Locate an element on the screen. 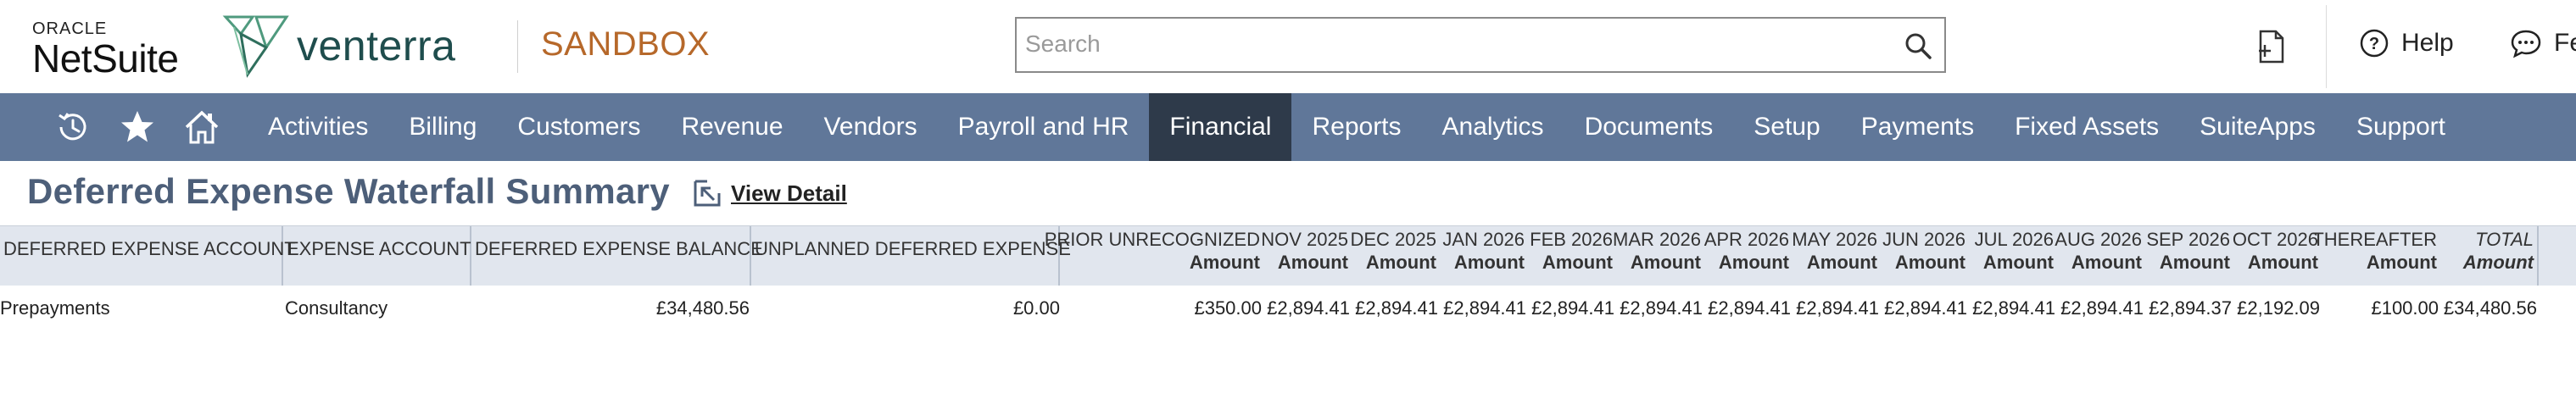 The image size is (2576, 405). cell-thereafter: £100.00 is located at coordinates (2405, 308).